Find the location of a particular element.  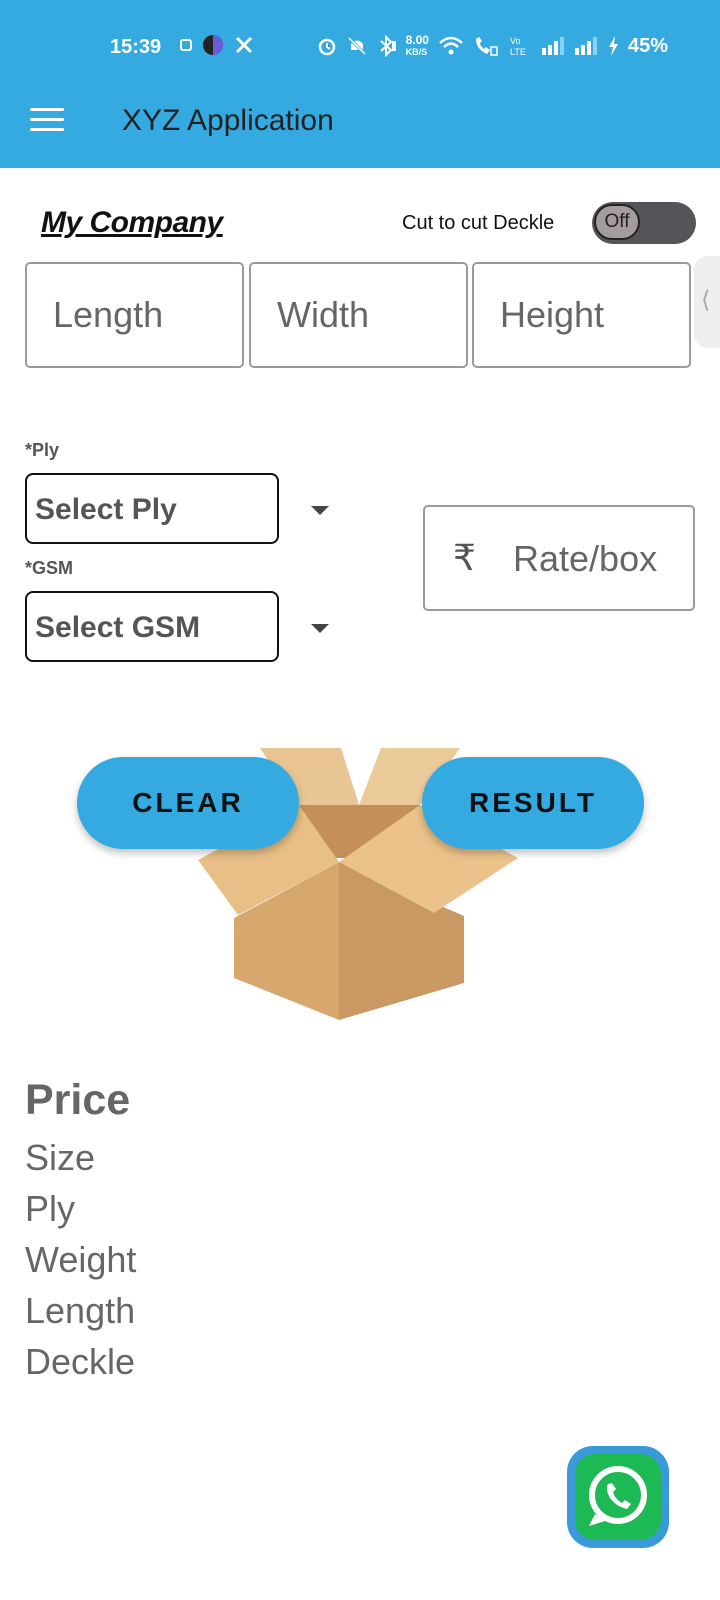

side-panel-handle: ⟨ is located at coordinates (707, 302).